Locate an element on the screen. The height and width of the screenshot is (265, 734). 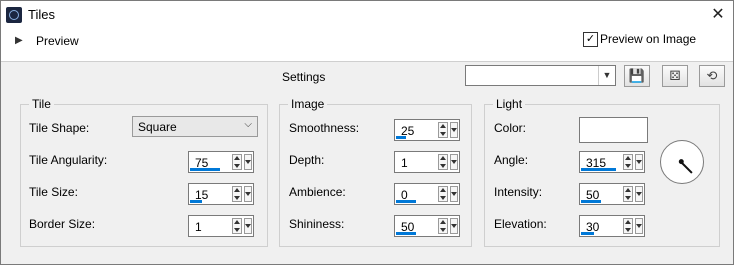
expand-arrow-icon: ▶ is located at coordinates (19, 40).